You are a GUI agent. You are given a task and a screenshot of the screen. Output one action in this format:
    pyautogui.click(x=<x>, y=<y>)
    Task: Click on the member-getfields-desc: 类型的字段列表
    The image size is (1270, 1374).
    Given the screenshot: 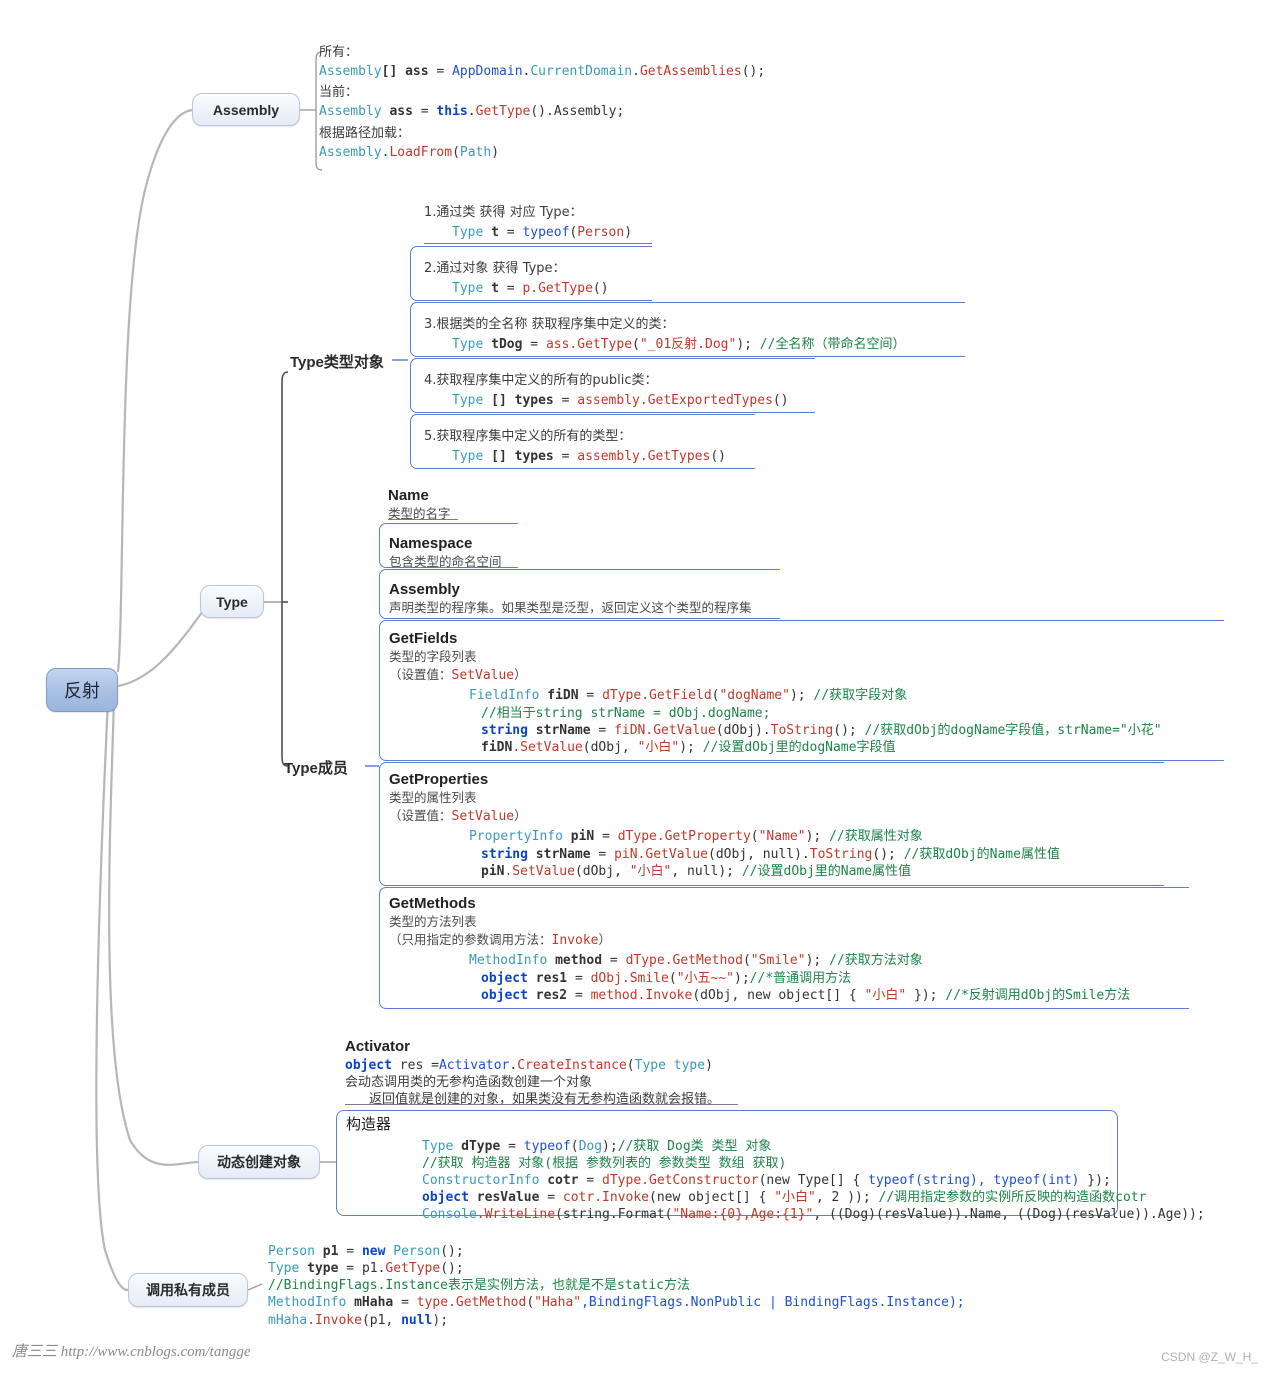 What is the action you would take?
    pyautogui.click(x=433, y=656)
    